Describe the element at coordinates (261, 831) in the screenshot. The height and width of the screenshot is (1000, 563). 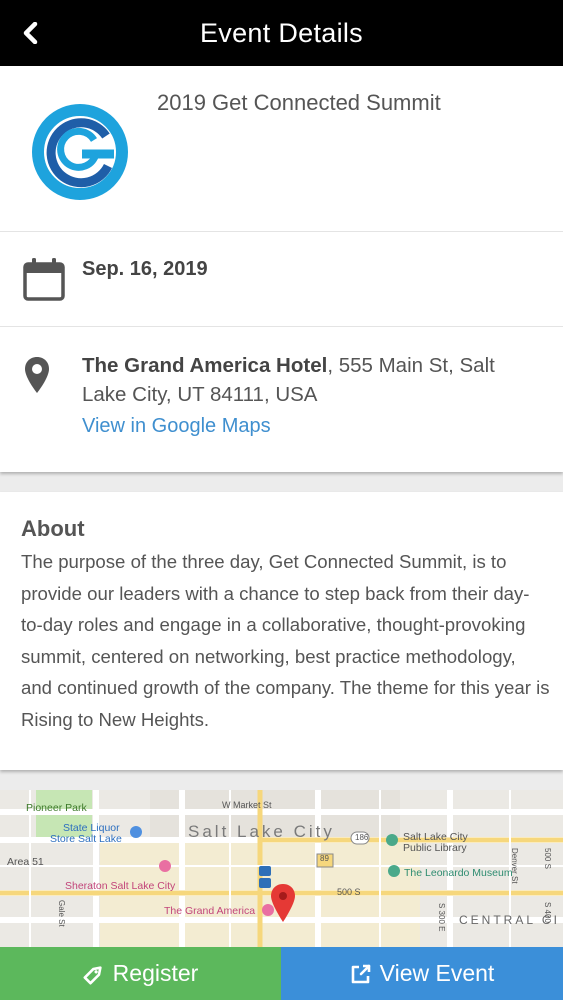
I see `map-label: Salt Lake City` at that location.